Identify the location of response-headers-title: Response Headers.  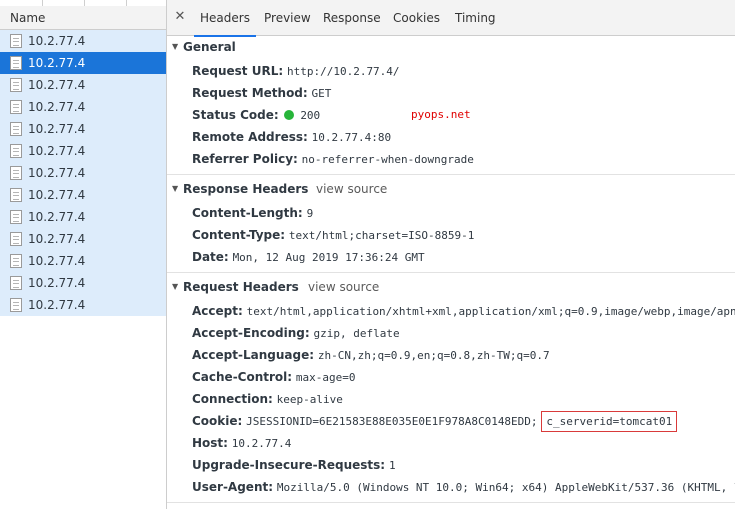
(246, 189).